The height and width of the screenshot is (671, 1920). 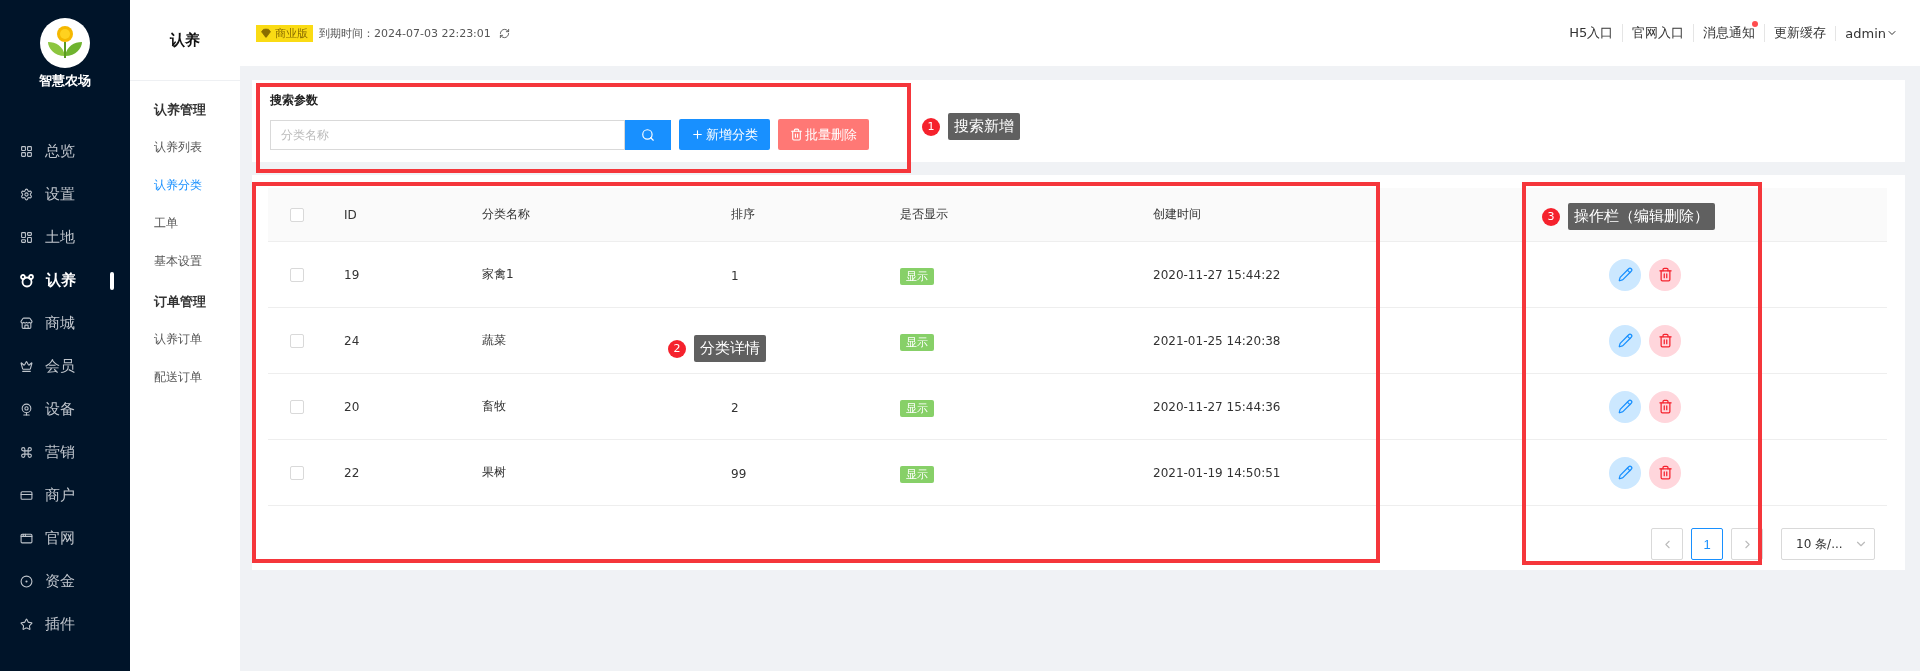 What do you see at coordinates (185, 148) in the screenshot?
I see `submenu-item: 认养列表` at bounding box center [185, 148].